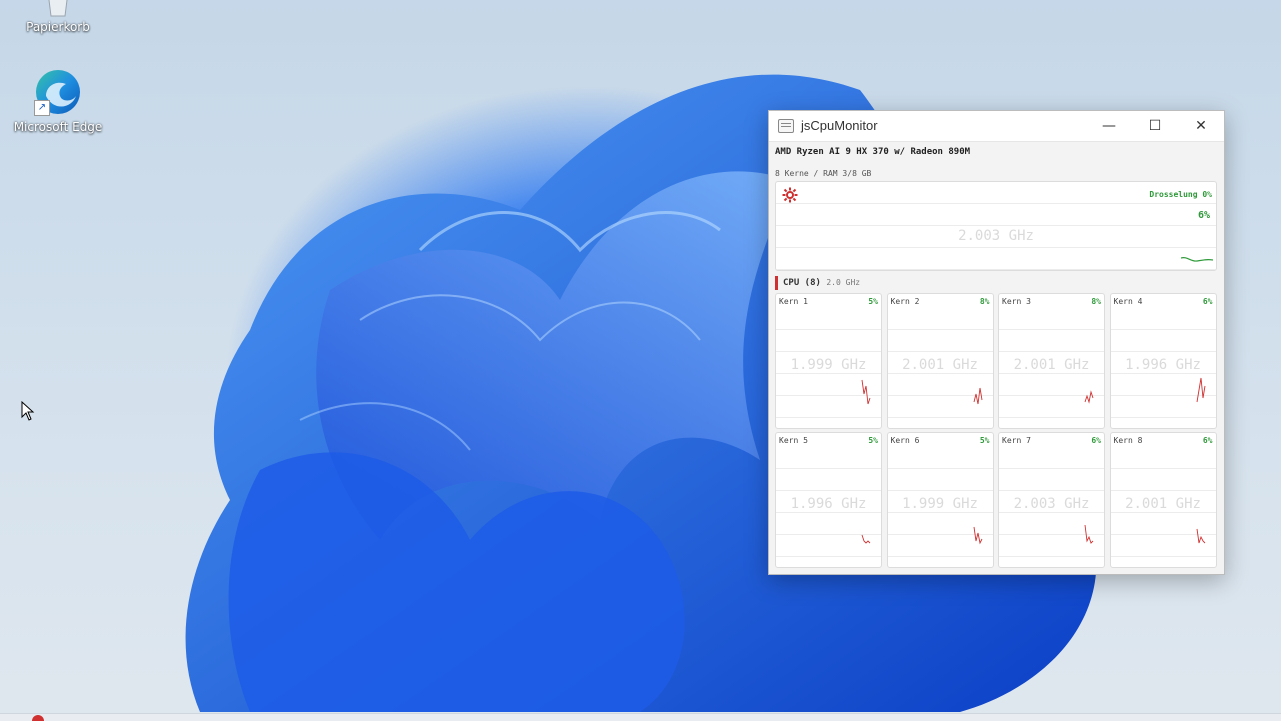  Describe the element at coordinates (793, 301) in the screenshot. I see `core-name: Kern 1` at that location.